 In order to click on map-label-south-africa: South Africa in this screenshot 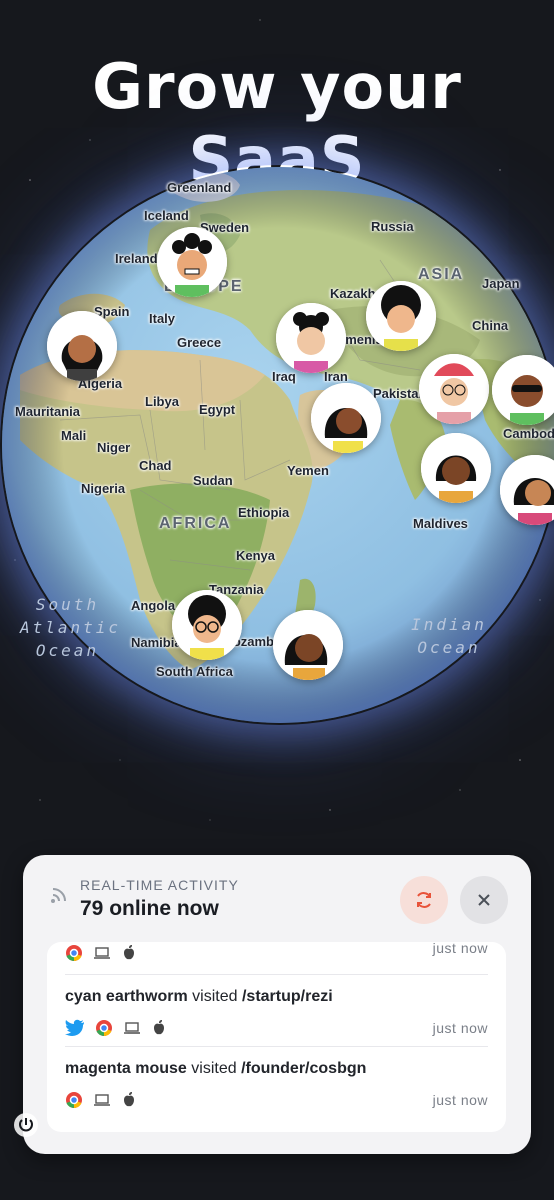, I will do `click(194, 671)`.